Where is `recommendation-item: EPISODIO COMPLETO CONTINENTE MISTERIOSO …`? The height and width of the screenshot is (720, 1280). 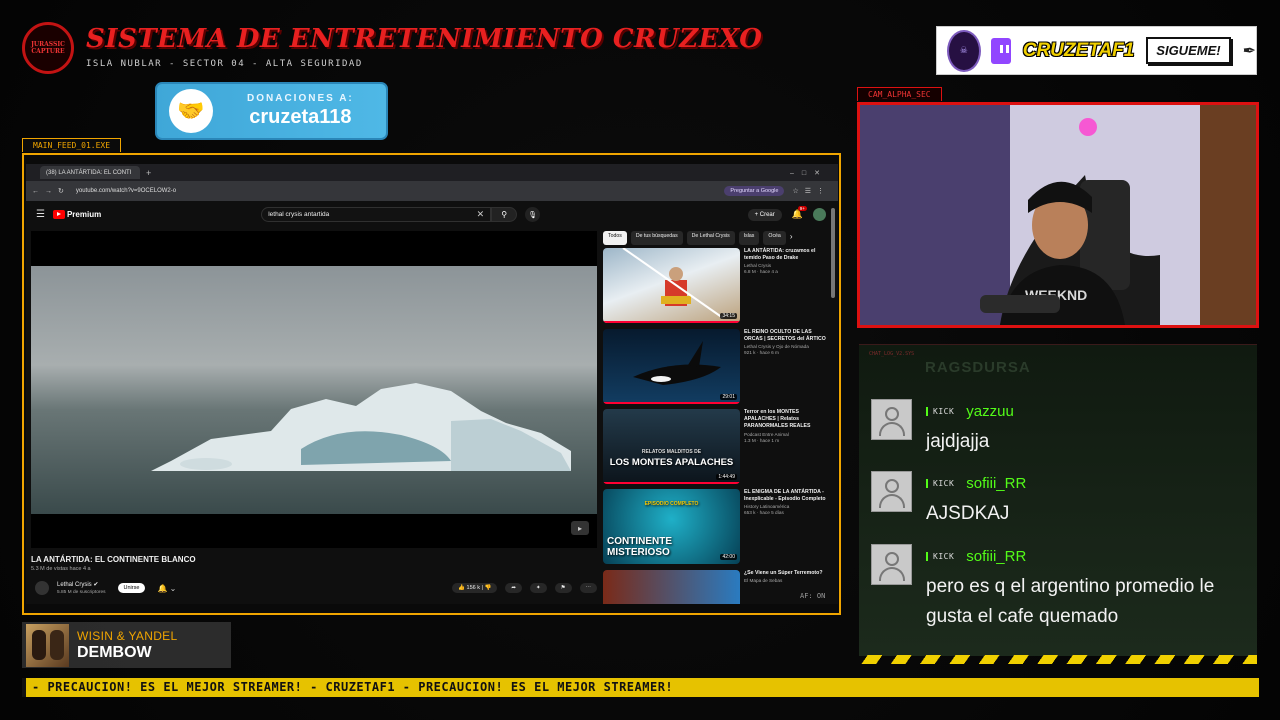 recommendation-item: EPISODIO COMPLETO CONTINENTE MISTERIOSO … is located at coordinates (716, 528).